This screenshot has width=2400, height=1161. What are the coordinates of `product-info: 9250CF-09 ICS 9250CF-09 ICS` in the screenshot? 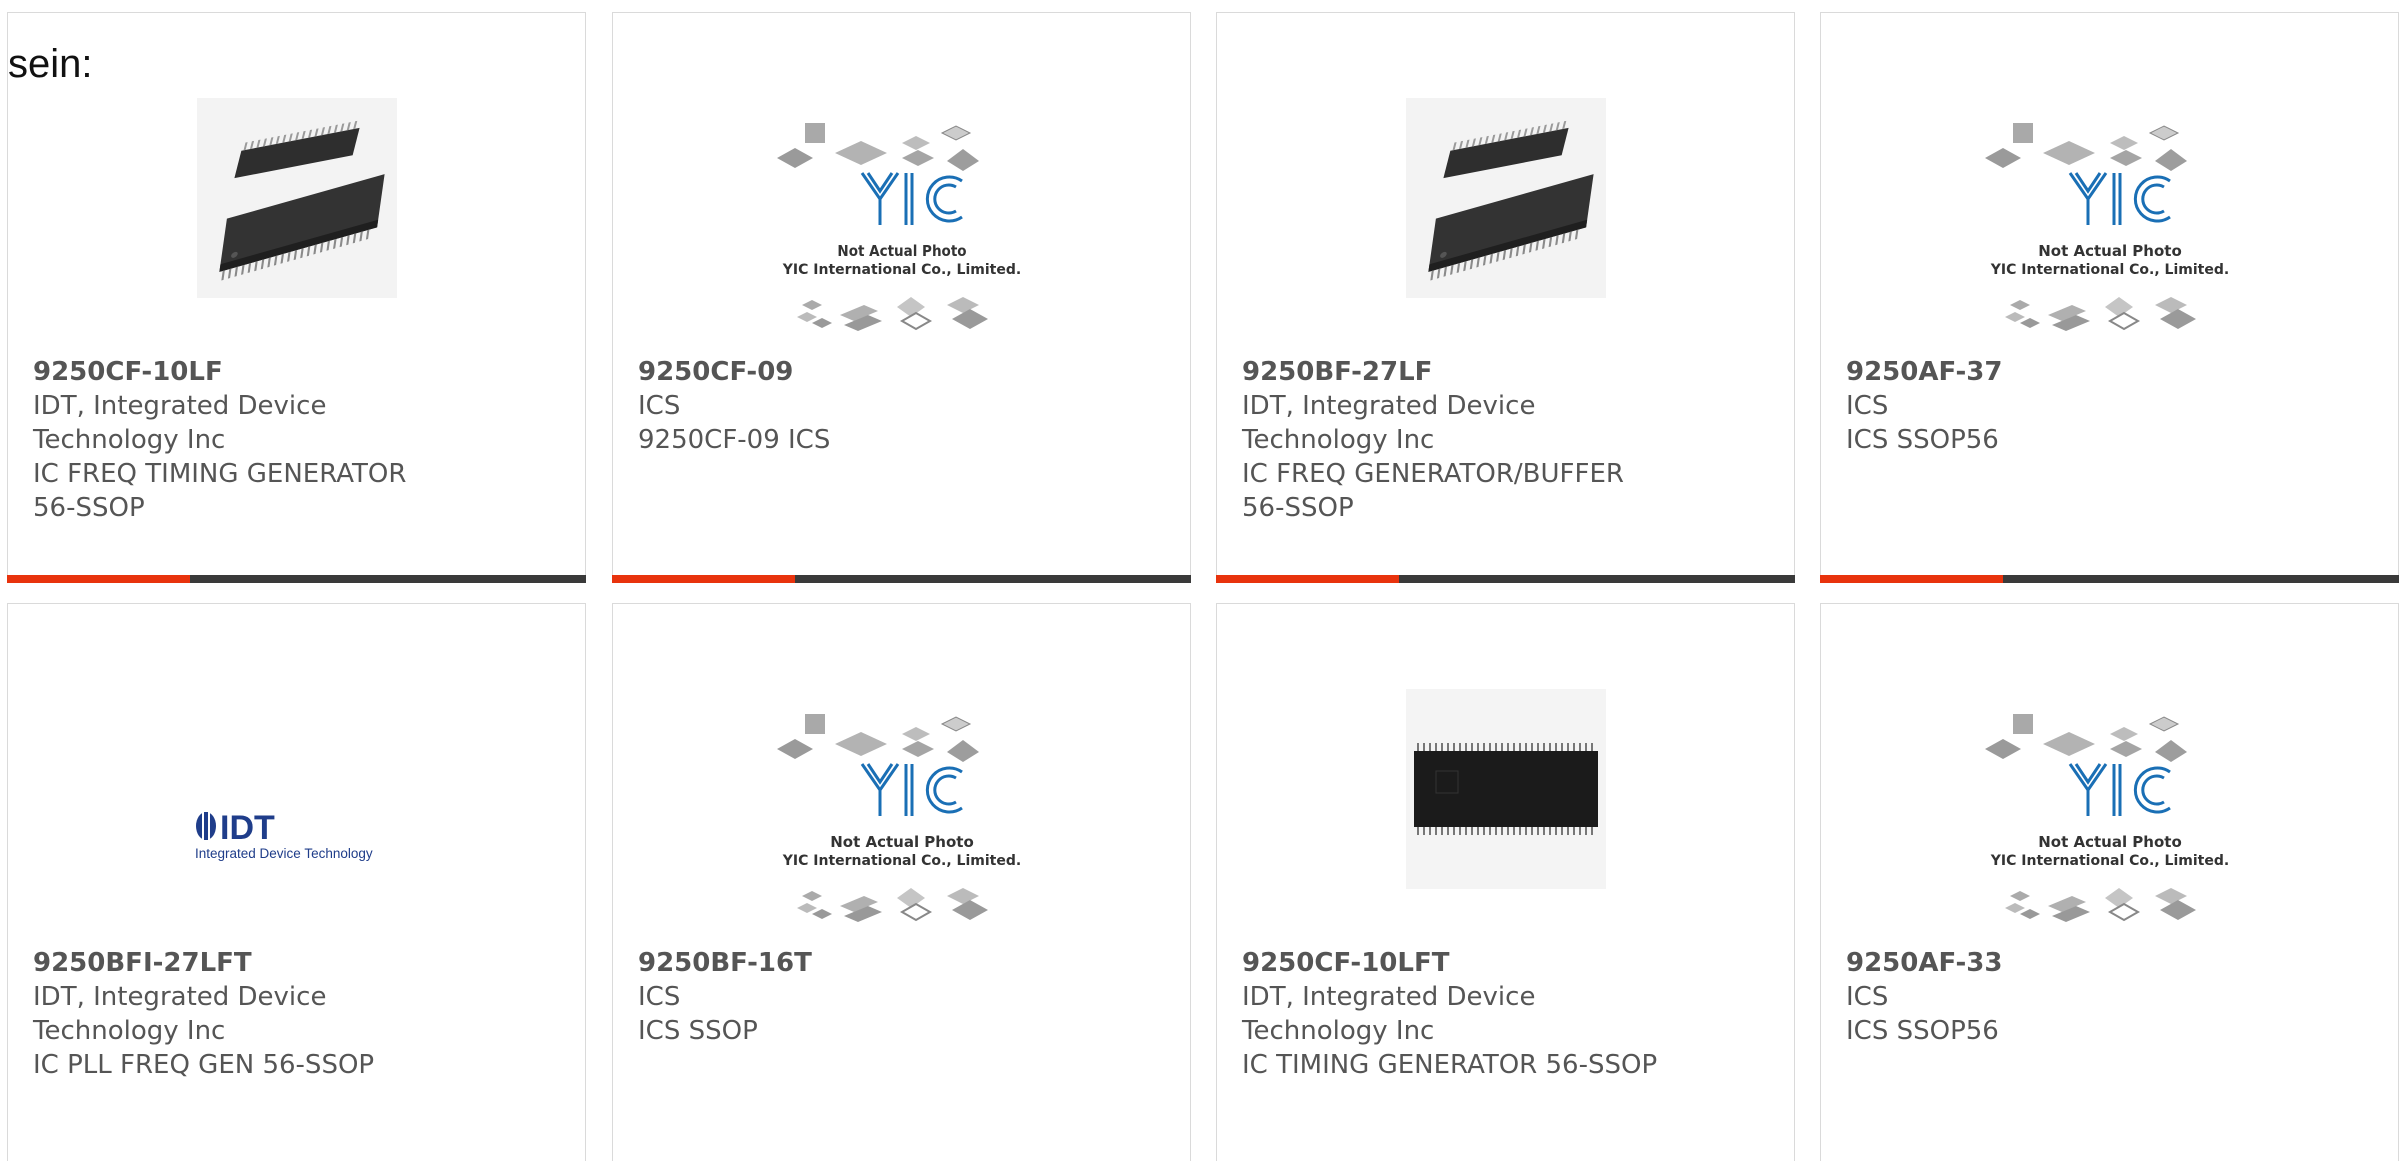 It's located at (848, 406).